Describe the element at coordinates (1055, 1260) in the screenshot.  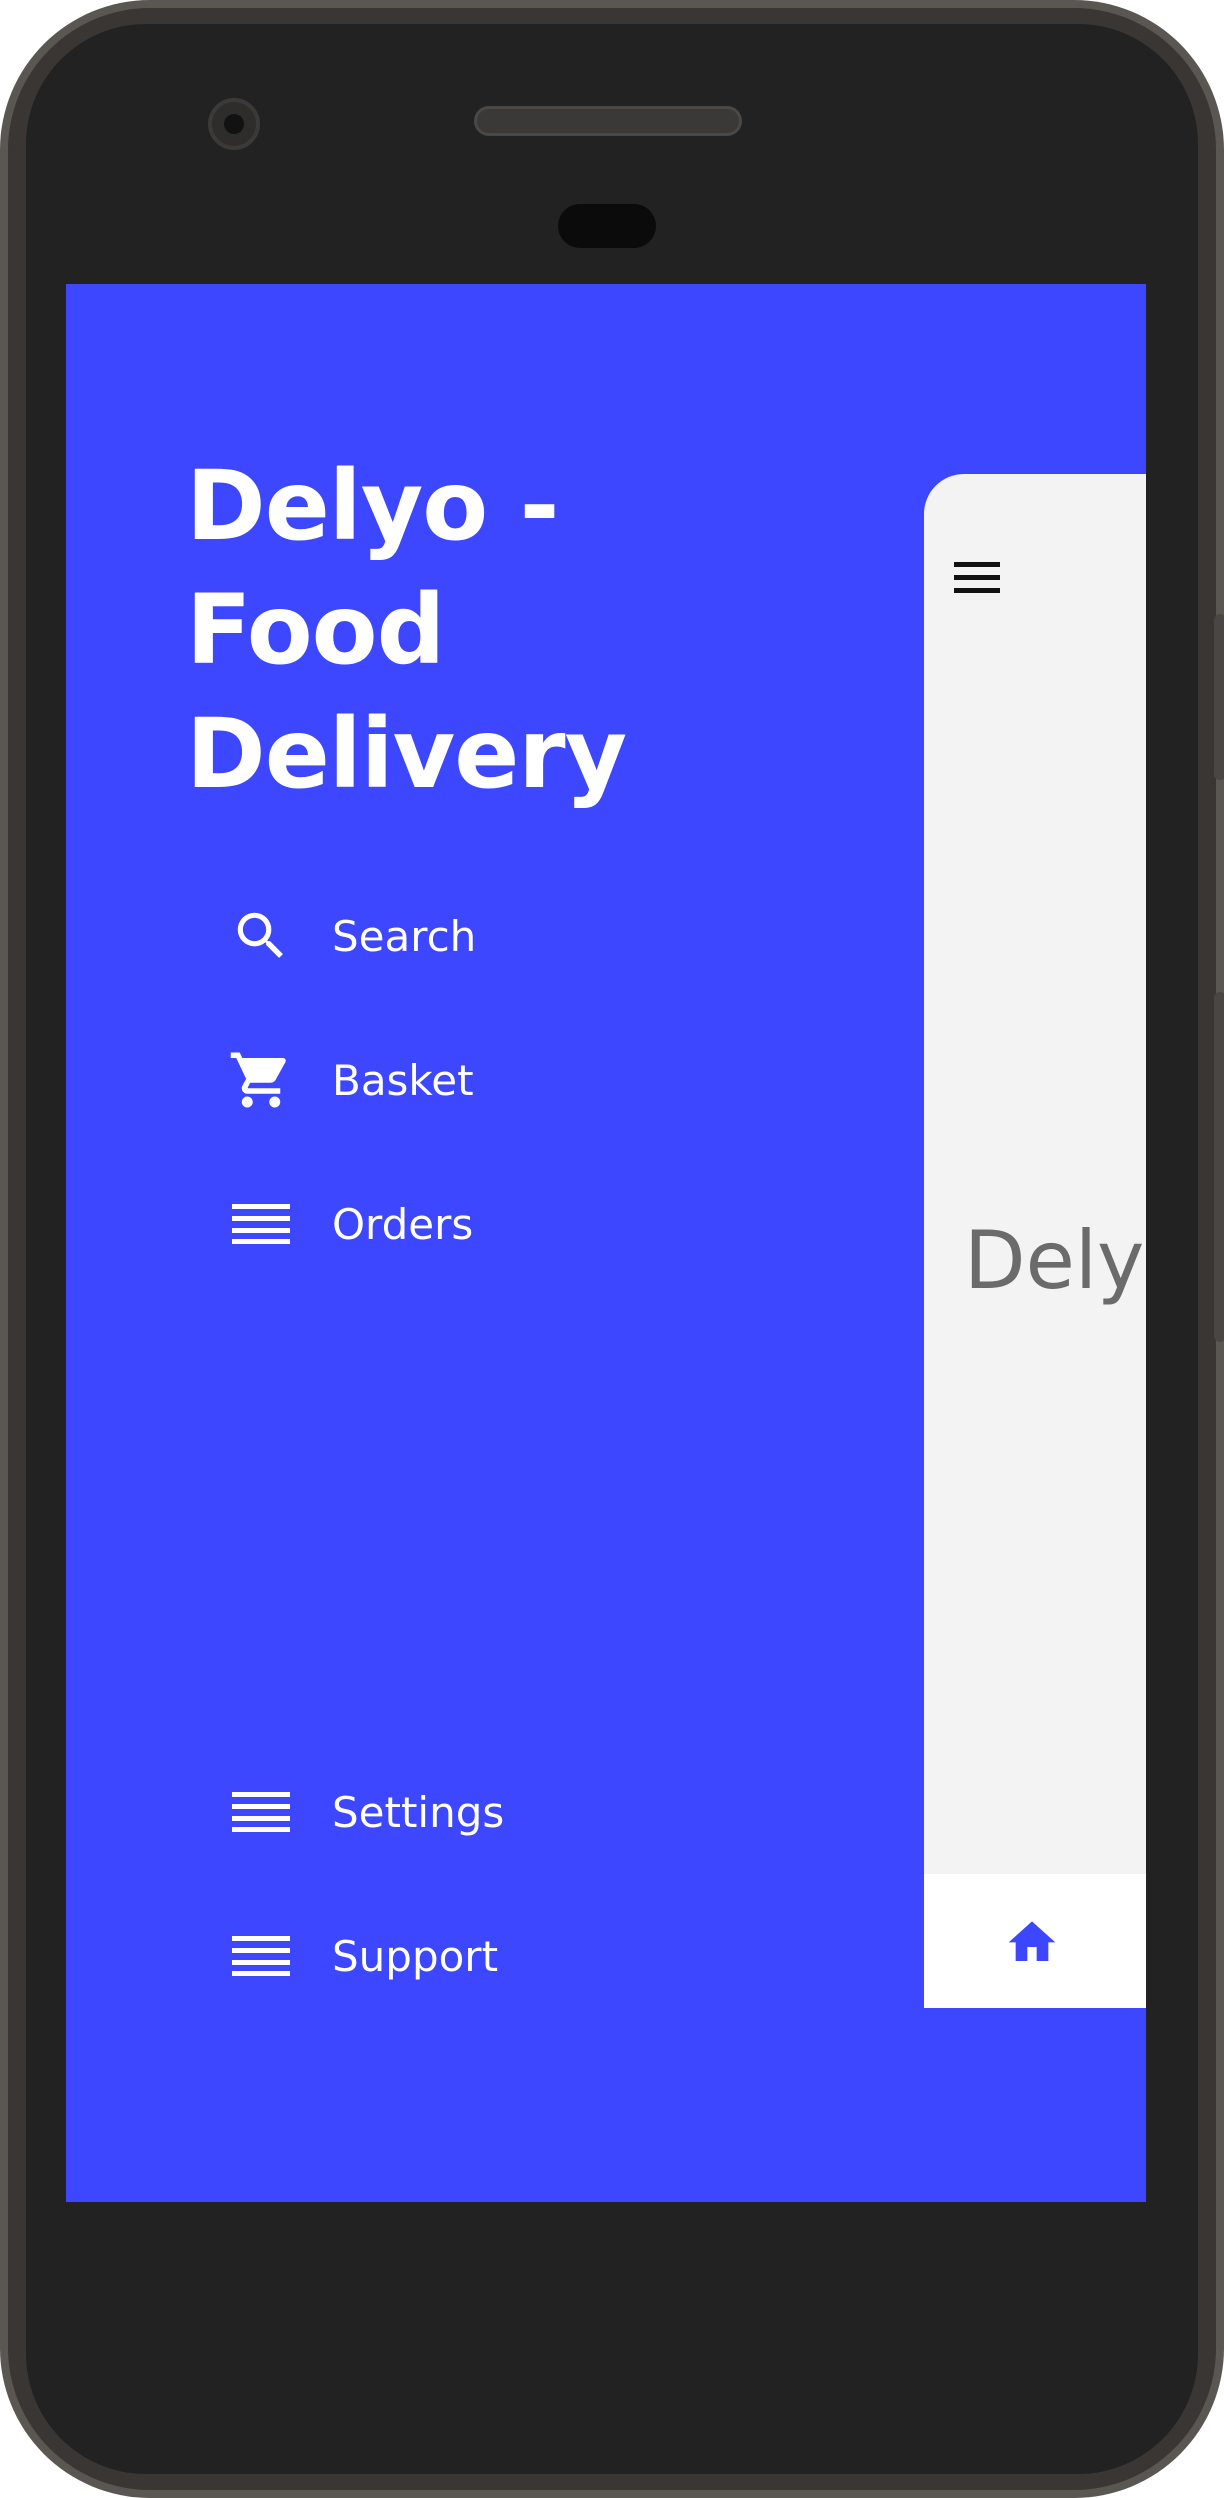
I see `content-title: Delyo` at that location.